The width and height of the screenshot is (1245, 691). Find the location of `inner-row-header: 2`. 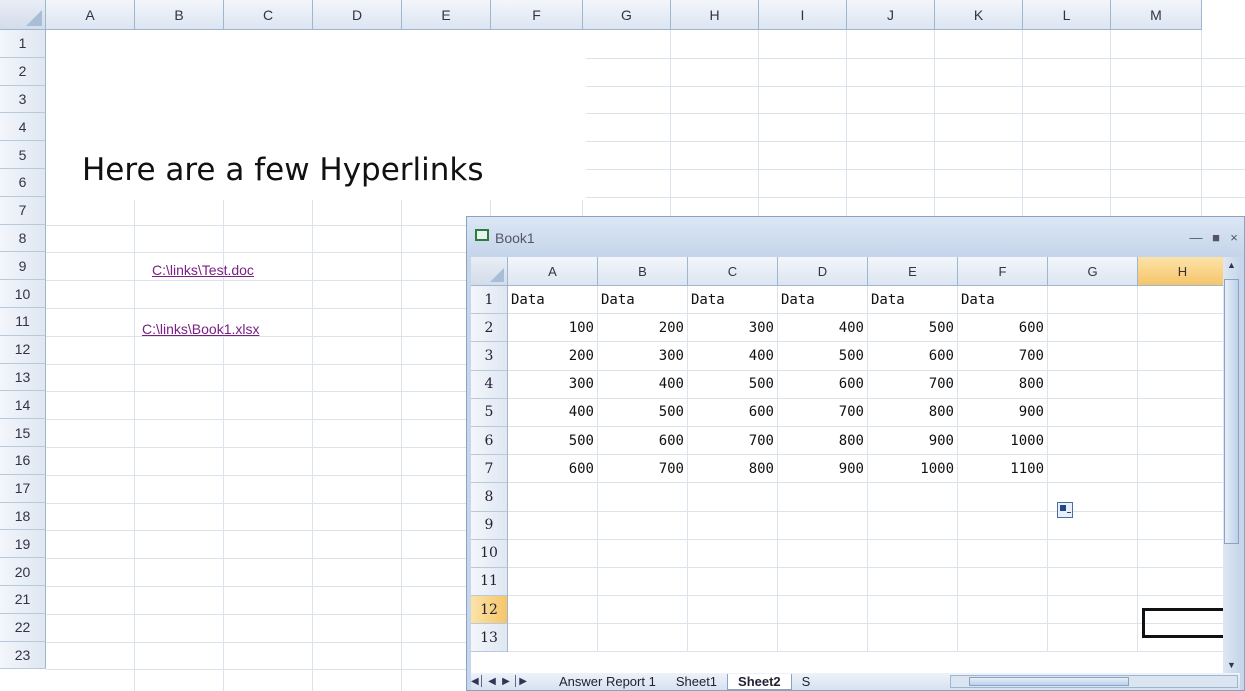

inner-row-header: 2 is located at coordinates (489, 328).